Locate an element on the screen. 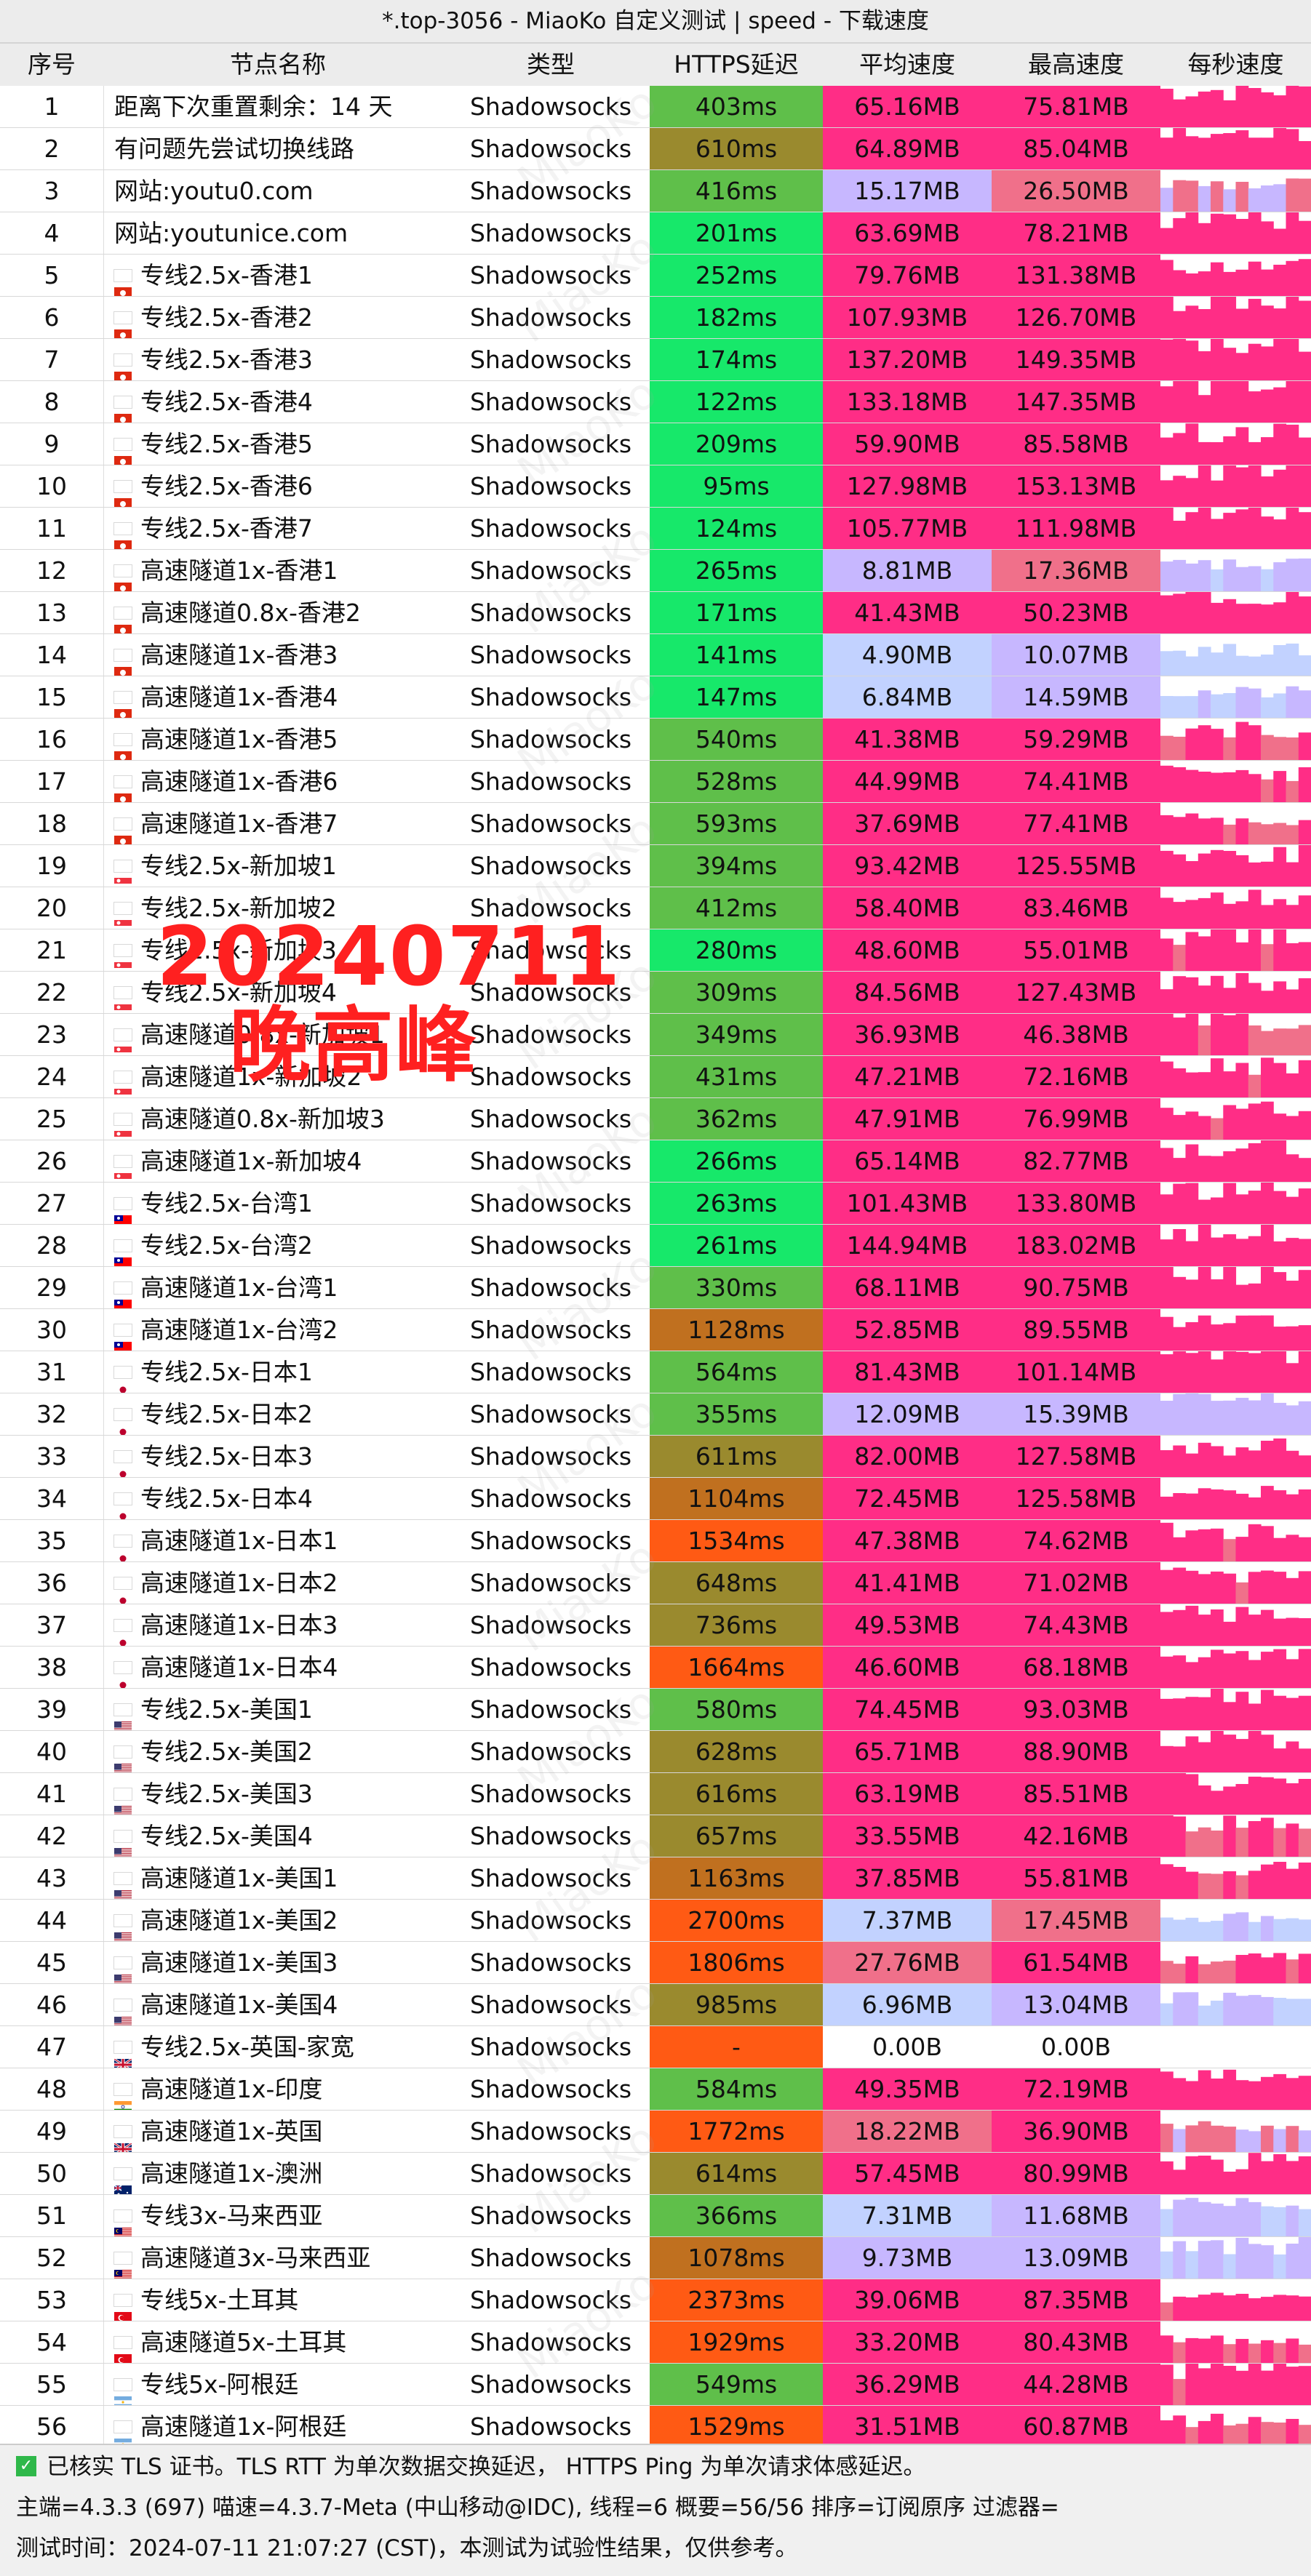 The image size is (1311, 2576). col-header-type: 类型 is located at coordinates (551, 65).